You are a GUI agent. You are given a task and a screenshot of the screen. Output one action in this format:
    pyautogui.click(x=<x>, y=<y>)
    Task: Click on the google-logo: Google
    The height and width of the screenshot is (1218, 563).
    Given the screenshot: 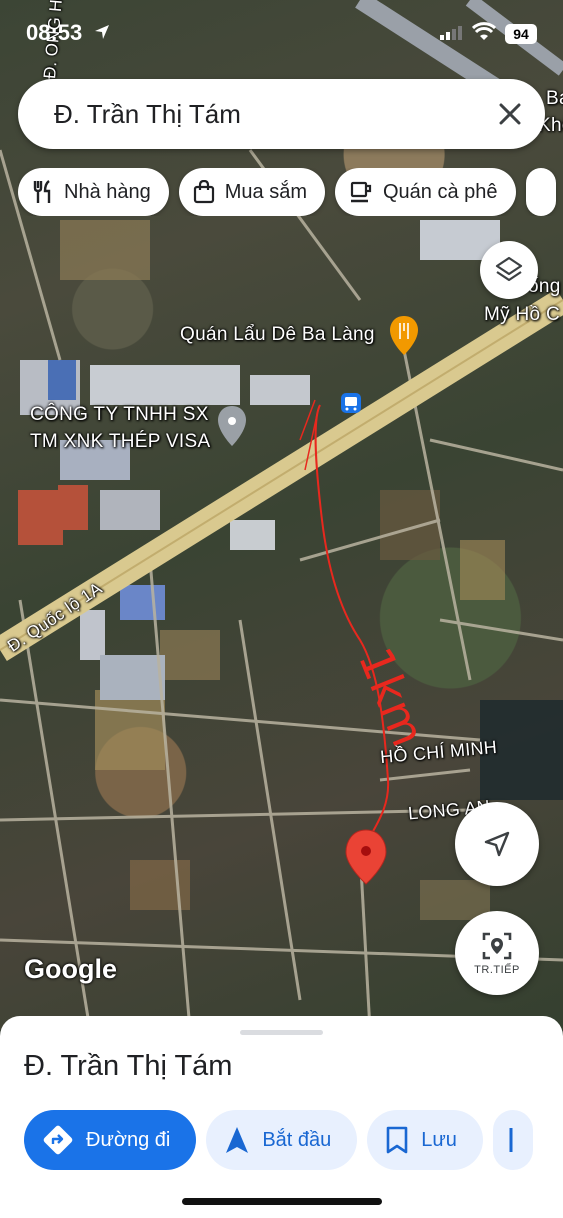 What is the action you would take?
    pyautogui.click(x=70, y=969)
    